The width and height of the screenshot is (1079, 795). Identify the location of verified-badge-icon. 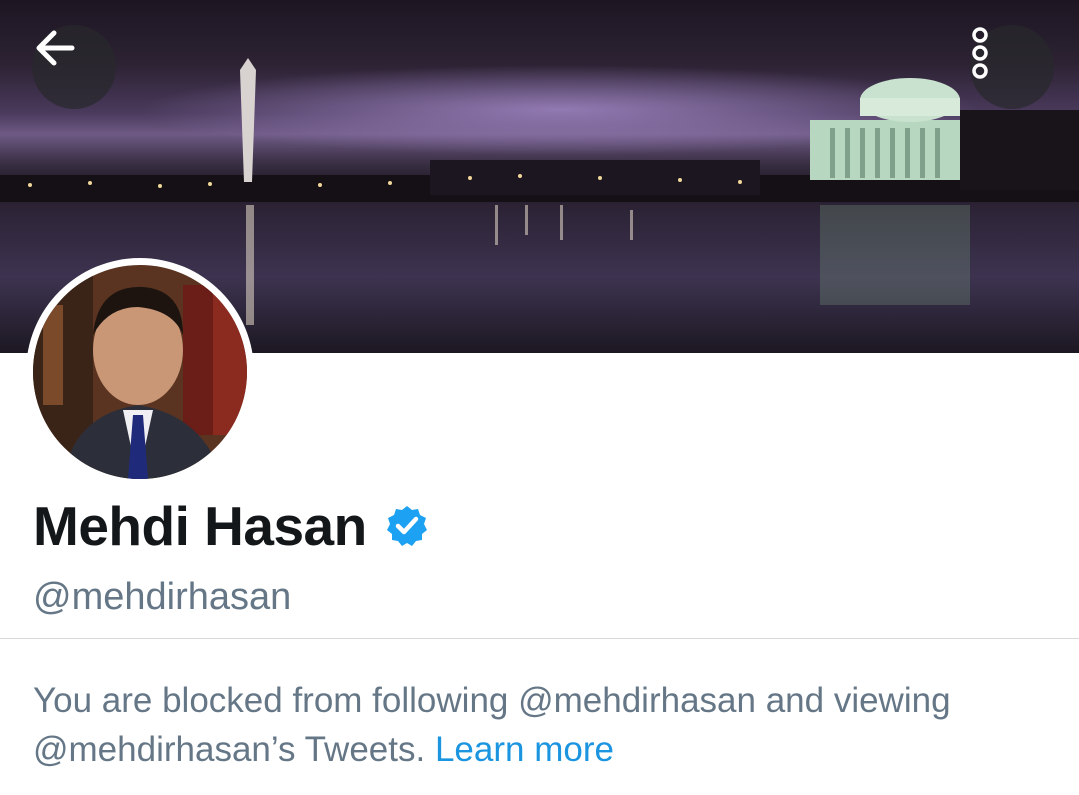
(406, 526).